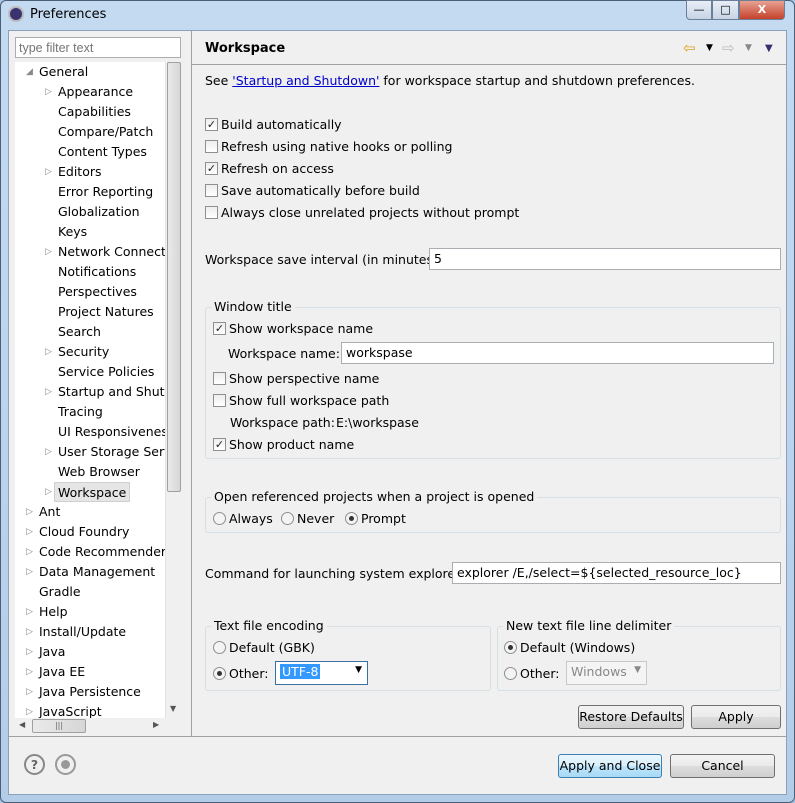 This screenshot has width=795, height=803. I want to click on tree-item: Web Browser, so click(99, 472).